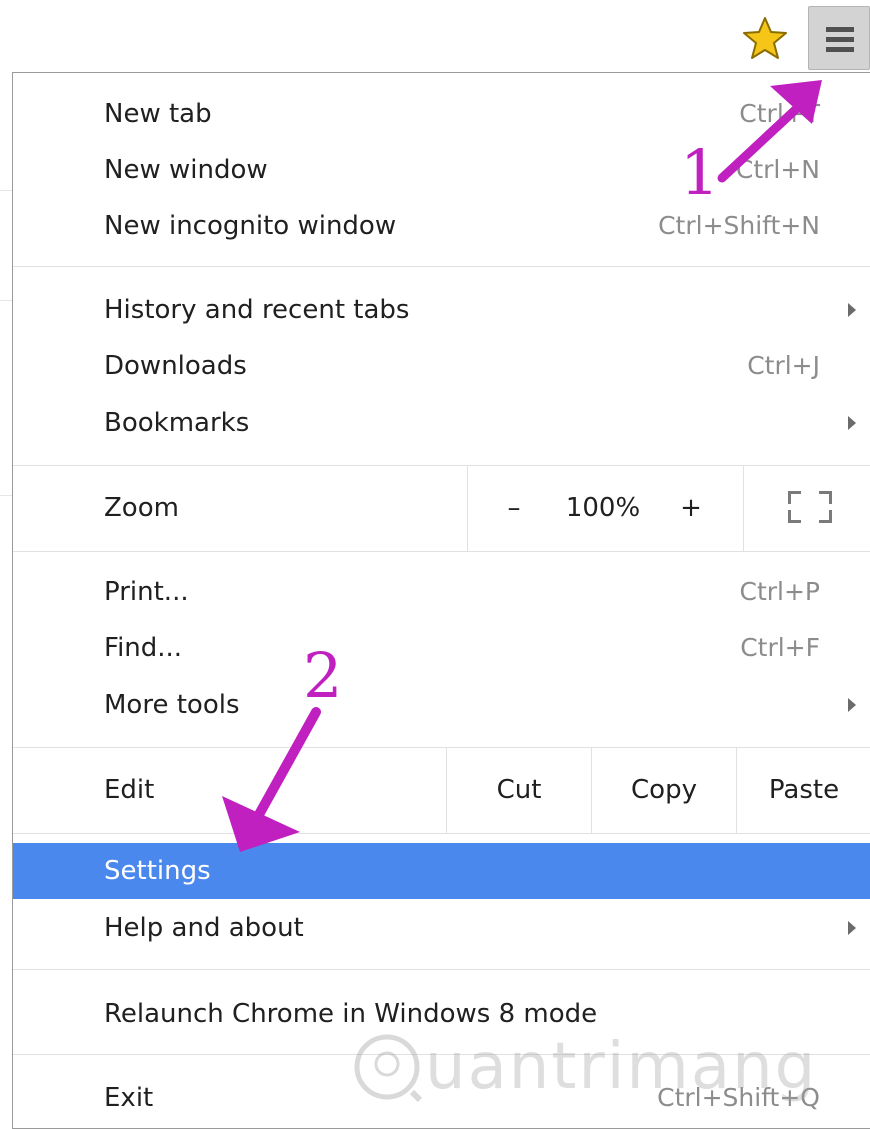  What do you see at coordinates (700, 172) in the screenshot?
I see `annotation-step-1: 1` at bounding box center [700, 172].